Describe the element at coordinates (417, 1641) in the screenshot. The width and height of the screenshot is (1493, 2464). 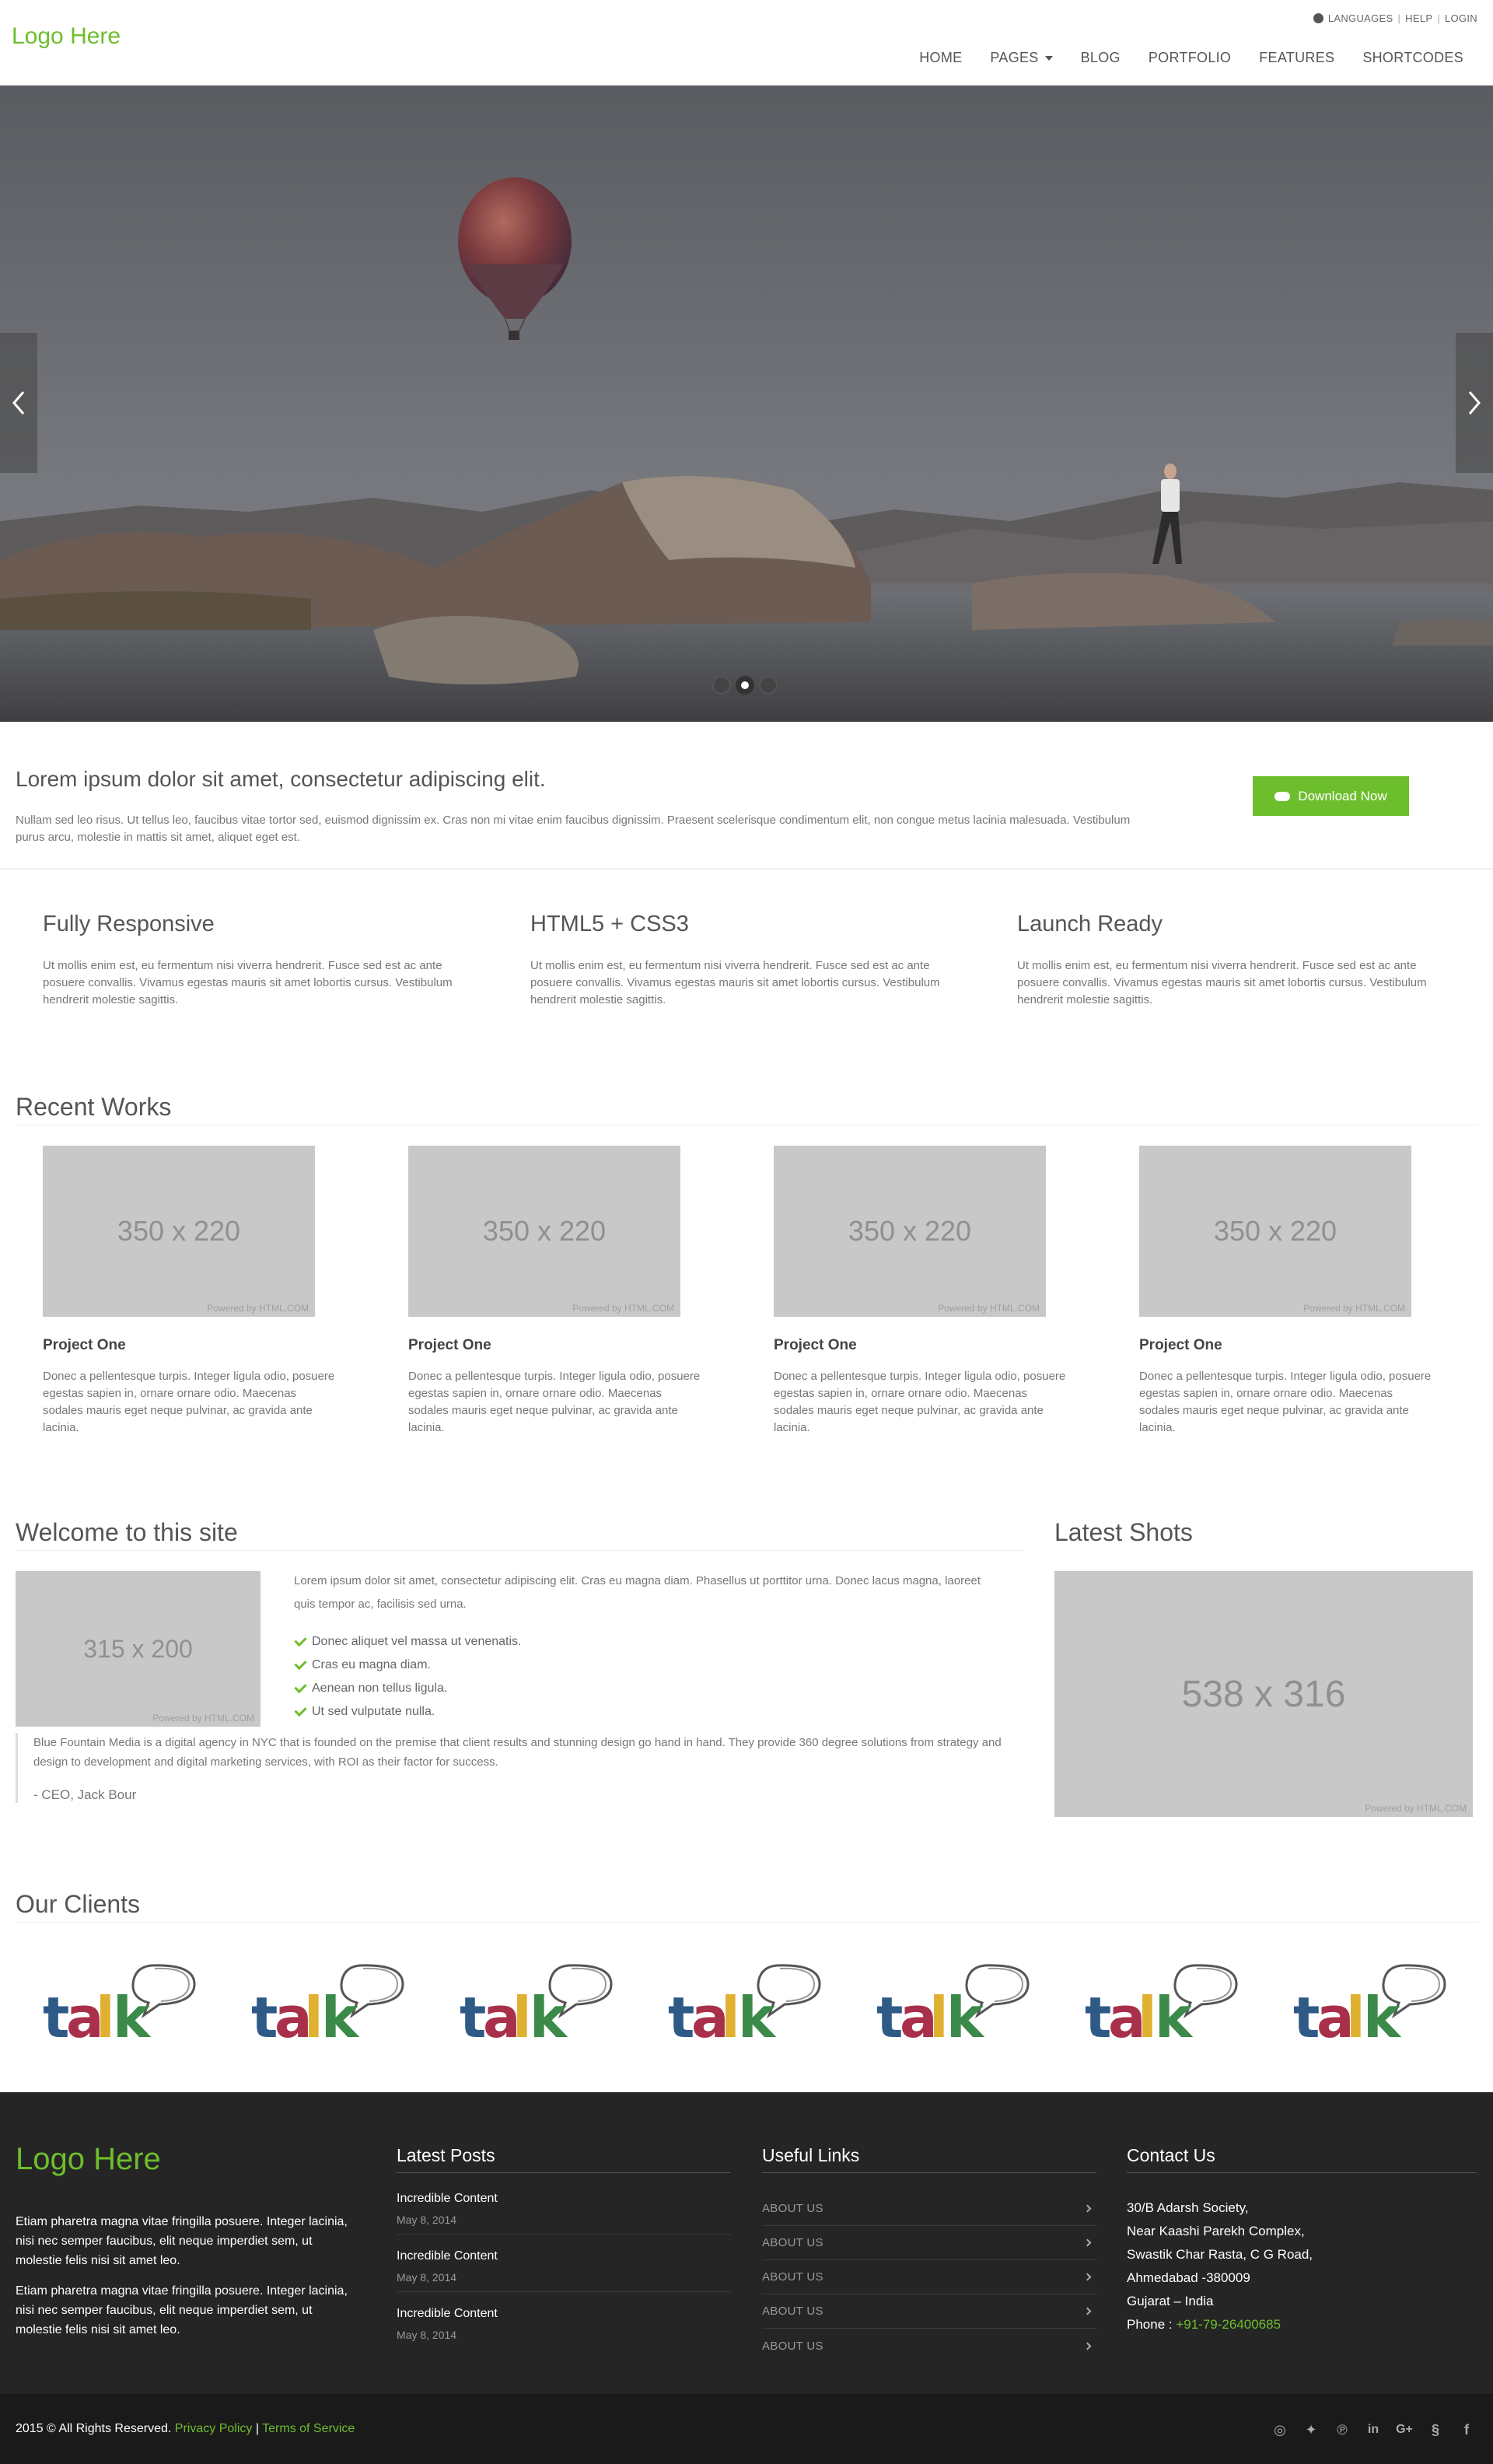
I see `list-item-text: Donec aliquet vel massa ut venenatis.` at that location.